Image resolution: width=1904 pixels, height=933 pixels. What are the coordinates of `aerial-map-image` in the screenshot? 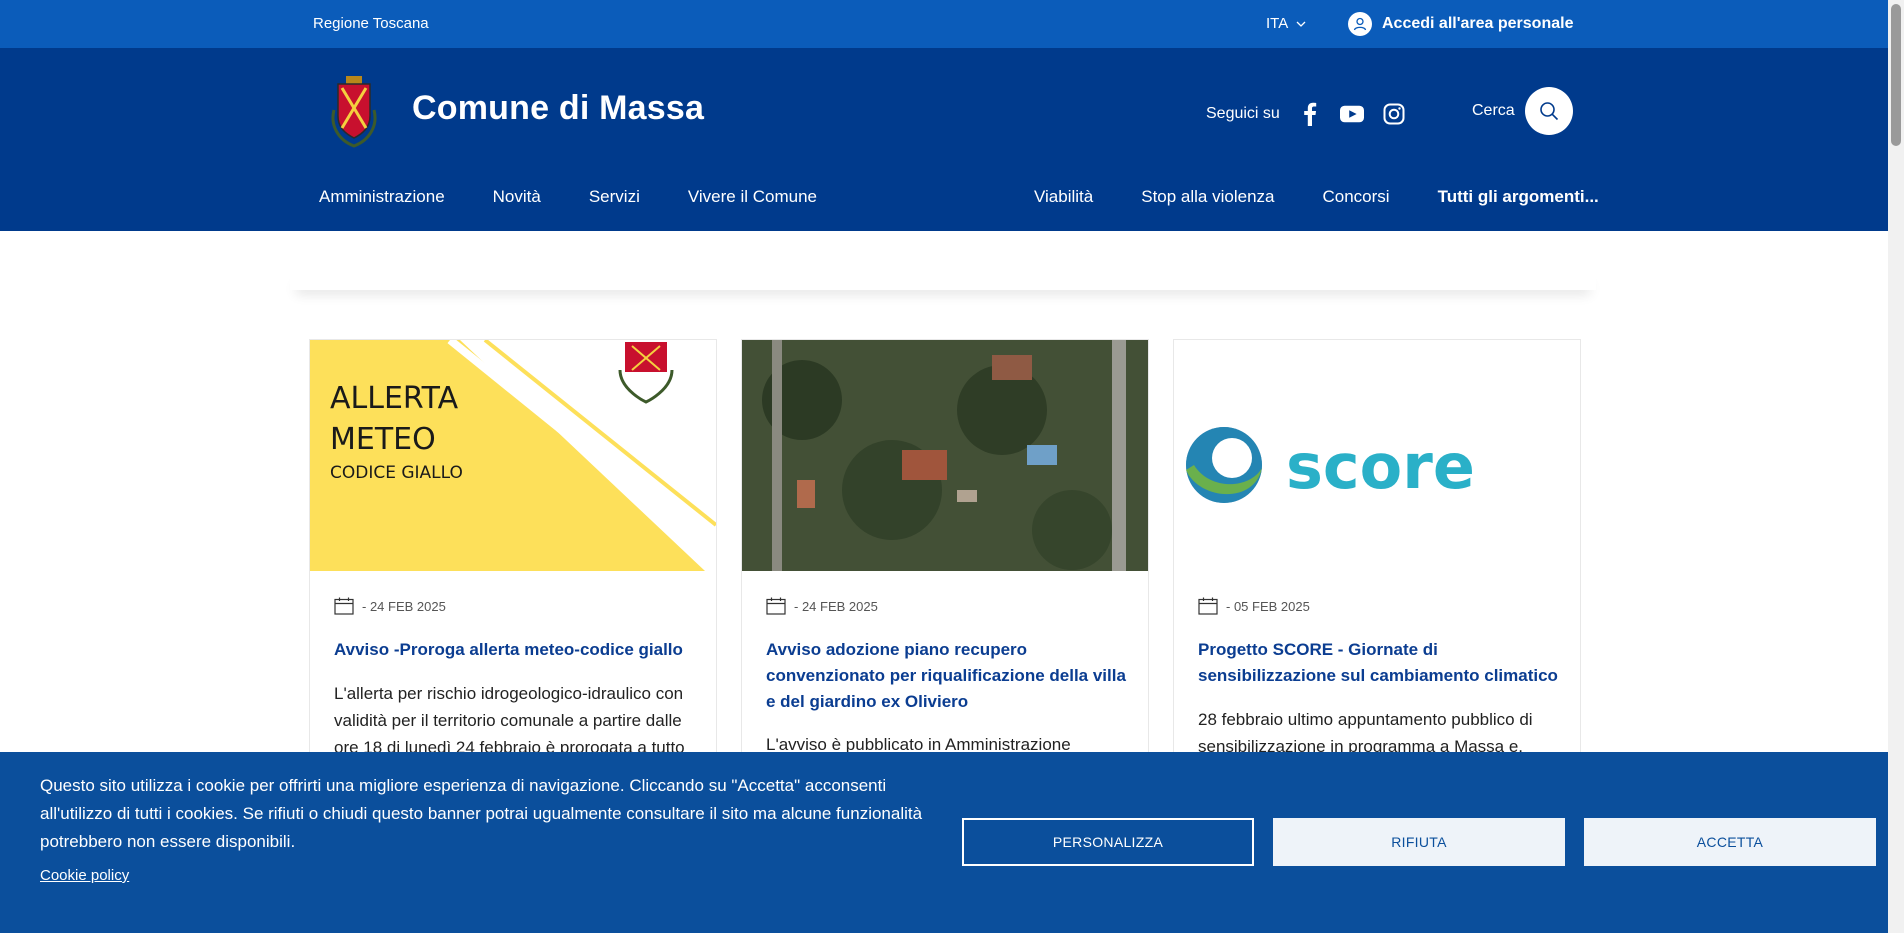 It's located at (945, 455).